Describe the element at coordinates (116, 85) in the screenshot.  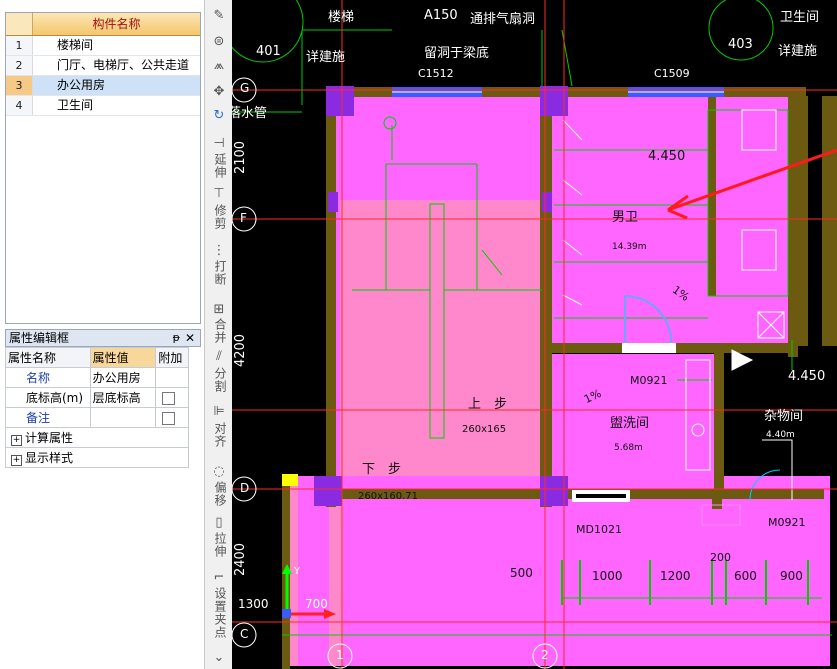
I see `row-name: 办公用房` at that location.